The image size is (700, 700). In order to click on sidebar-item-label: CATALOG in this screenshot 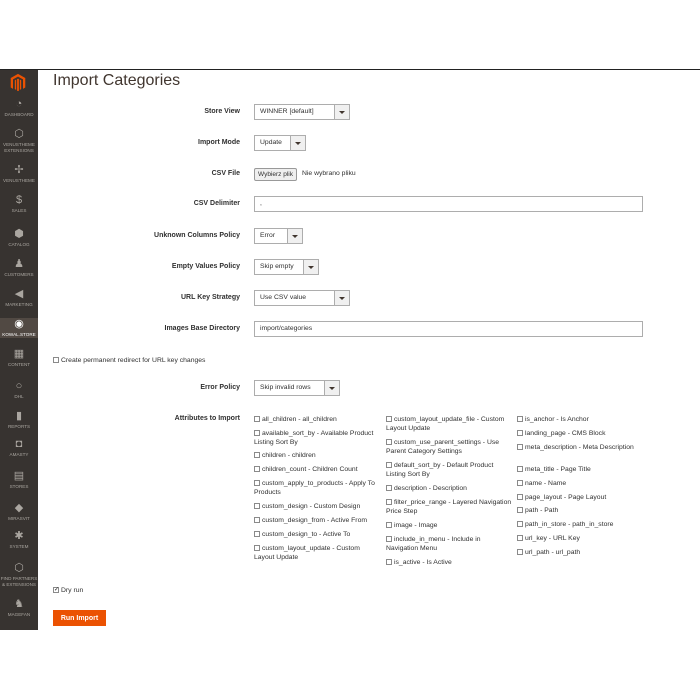, I will do `click(19, 244)`.